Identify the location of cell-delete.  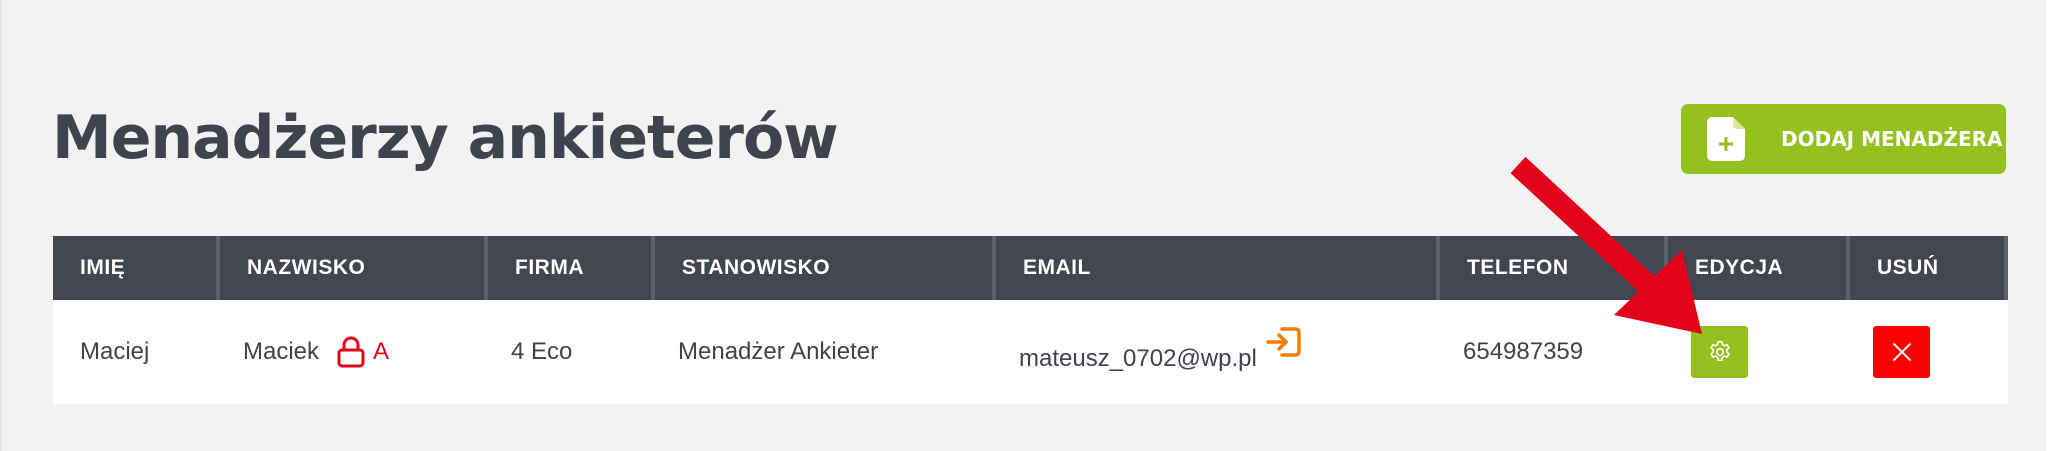
(1927, 352).